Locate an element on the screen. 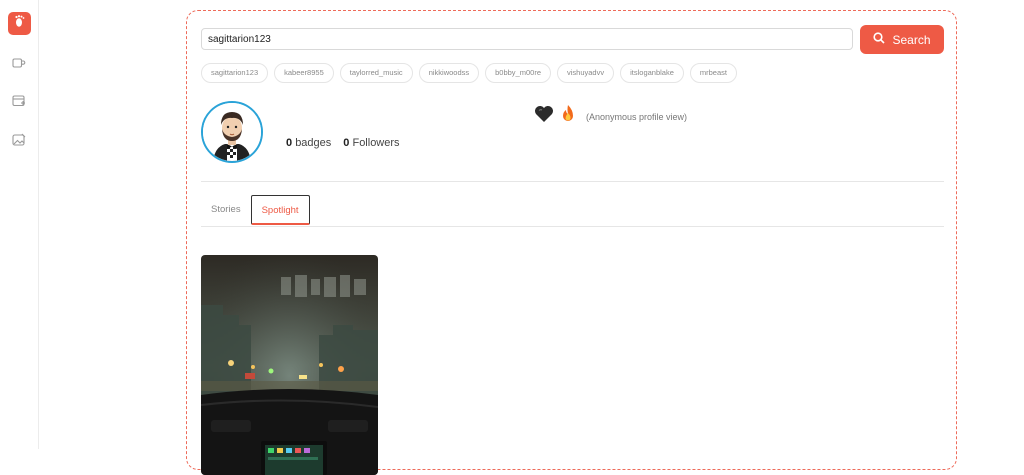 The width and height of the screenshot is (1024, 475). sidebar-item-cup is located at coordinates (19, 65).